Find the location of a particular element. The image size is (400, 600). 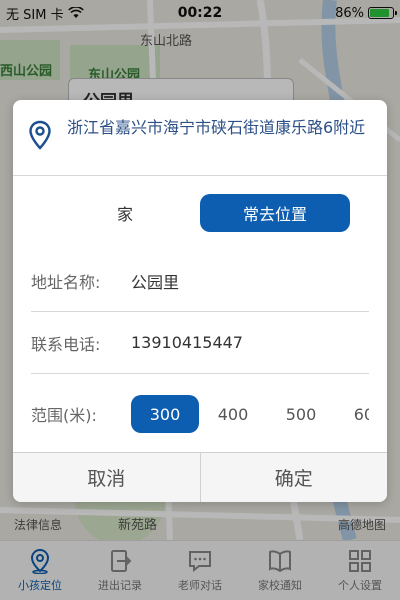

dialog-actions: 取消 确定 is located at coordinates (200, 477).